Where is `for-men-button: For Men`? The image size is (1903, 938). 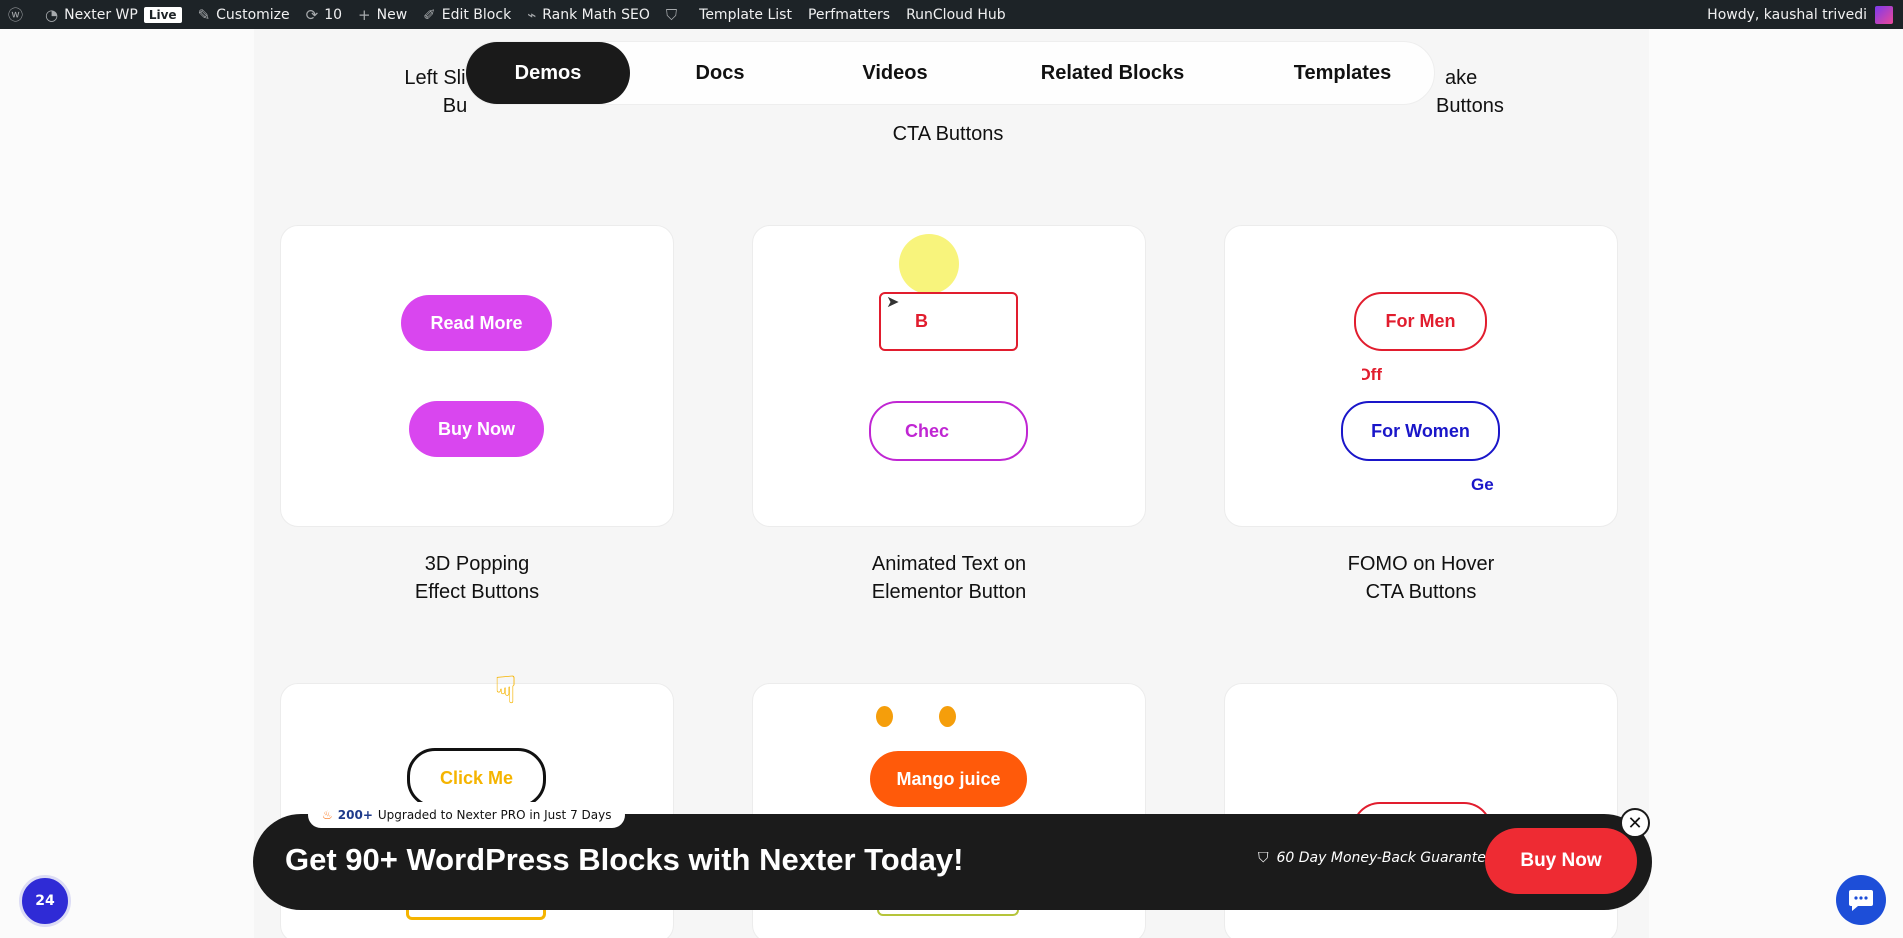
for-men-button: For Men is located at coordinates (1420, 321).